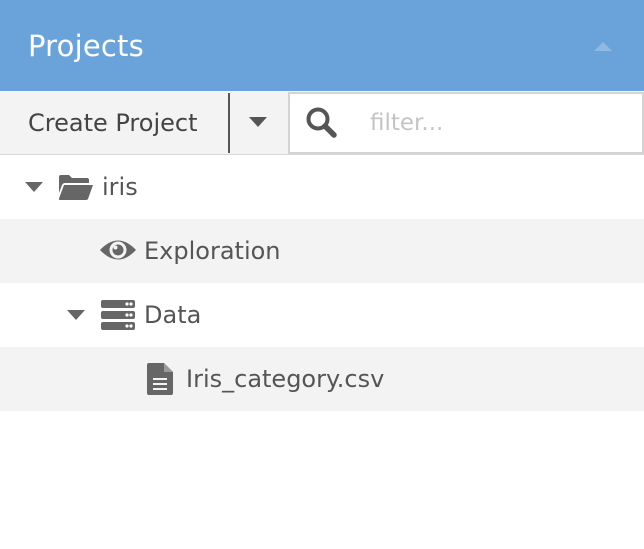  I want to click on create-project-button: Create Project, so click(114, 122).